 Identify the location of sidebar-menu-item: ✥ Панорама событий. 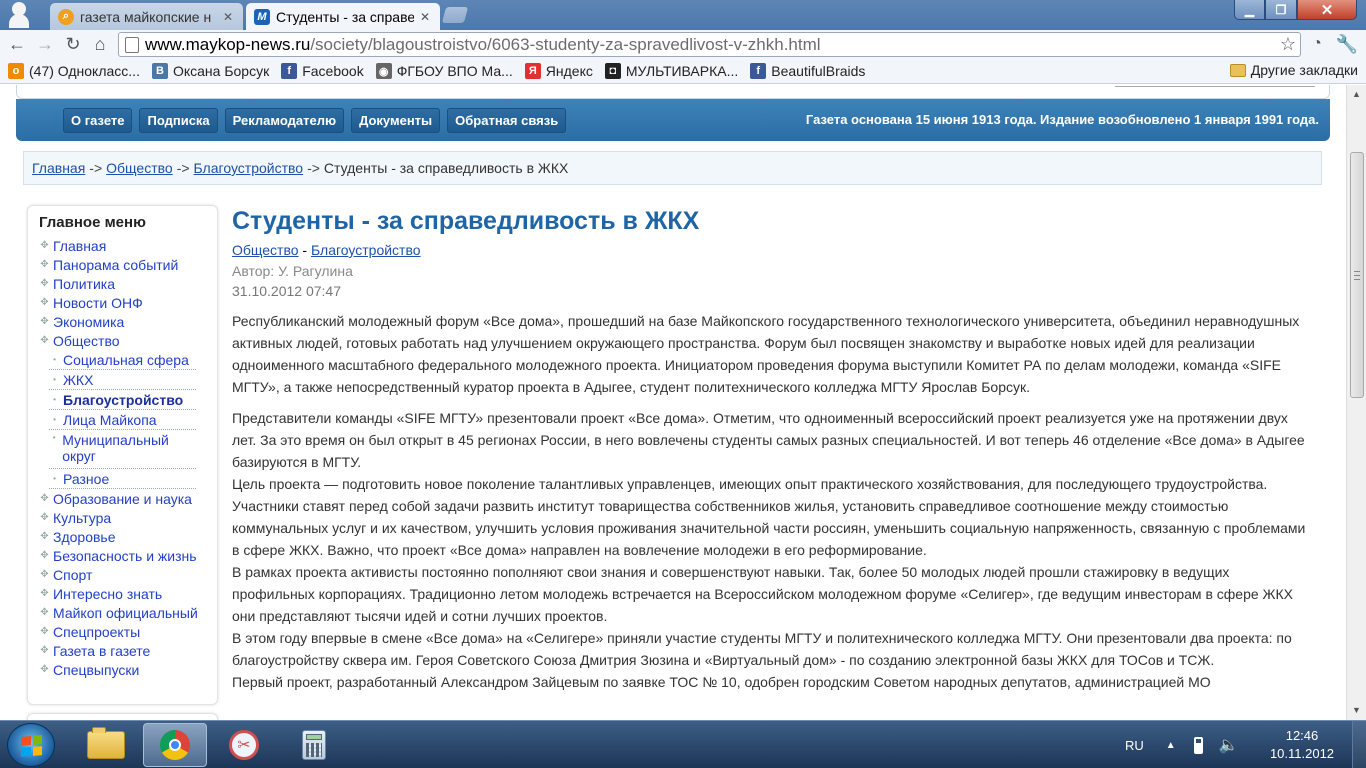
(128, 264).